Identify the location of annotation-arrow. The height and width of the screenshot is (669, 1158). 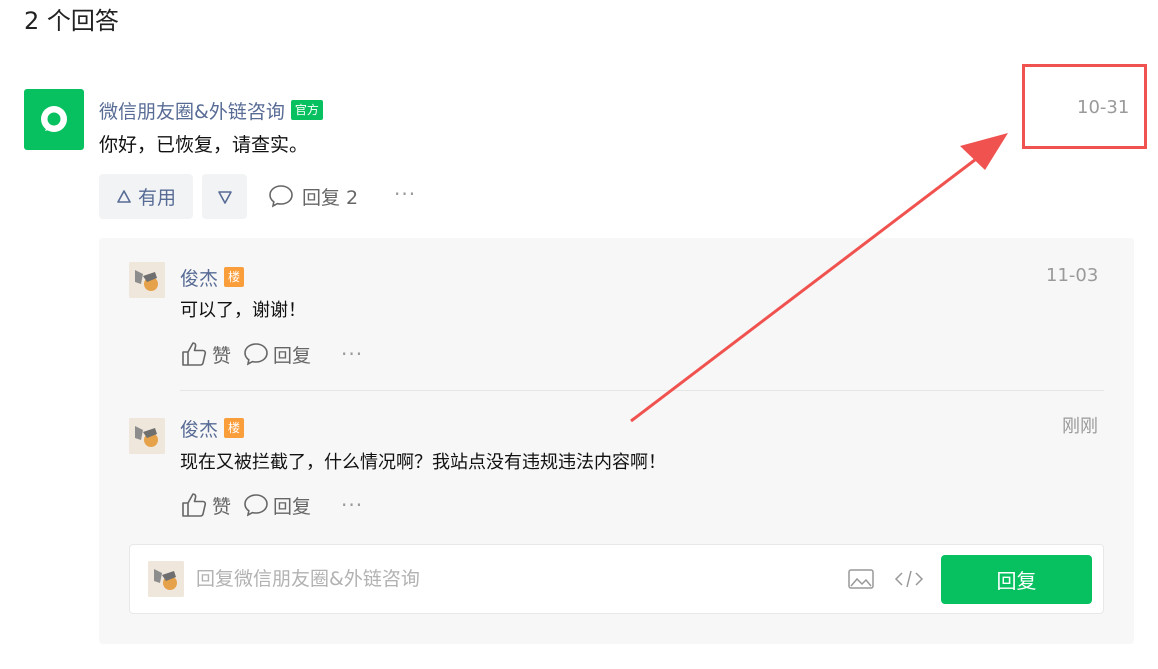
(819, 278).